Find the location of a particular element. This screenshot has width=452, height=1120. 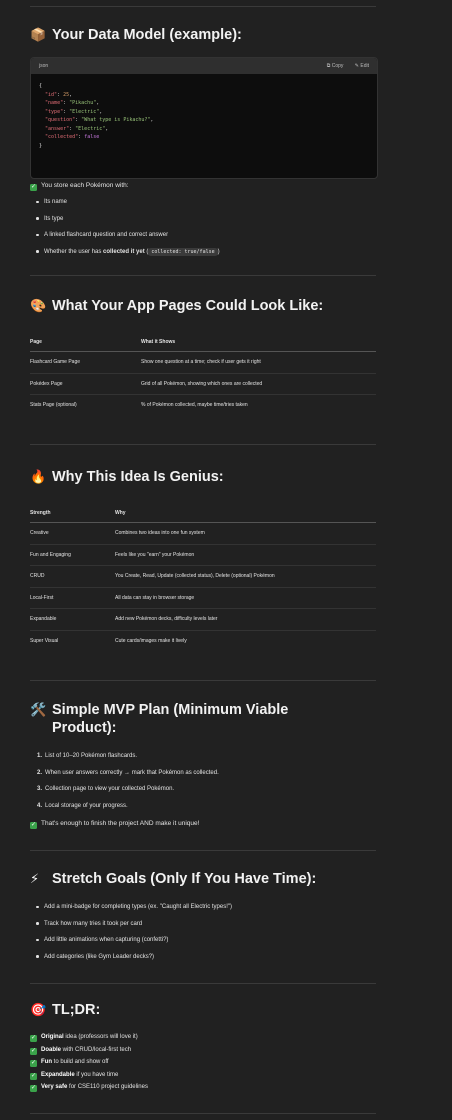

list-item: Its name is located at coordinates (206, 206).